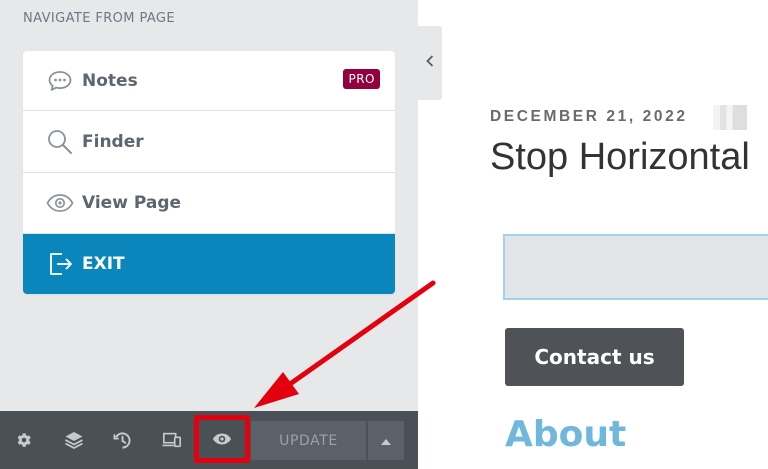 The height and width of the screenshot is (469, 768). I want to click on responsive-icon, so click(172, 440).